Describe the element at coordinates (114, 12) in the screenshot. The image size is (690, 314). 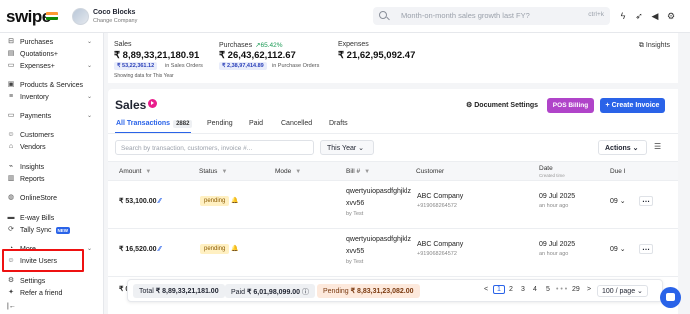
I see `company-name: Coco Blocks` at that location.